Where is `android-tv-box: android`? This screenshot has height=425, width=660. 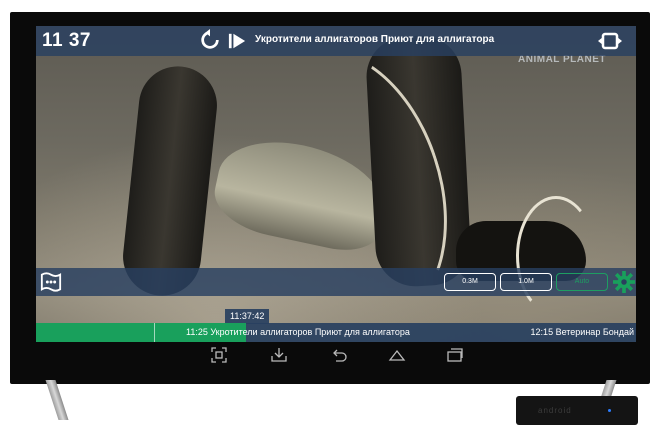
android-tv-box: android is located at coordinates (577, 410).